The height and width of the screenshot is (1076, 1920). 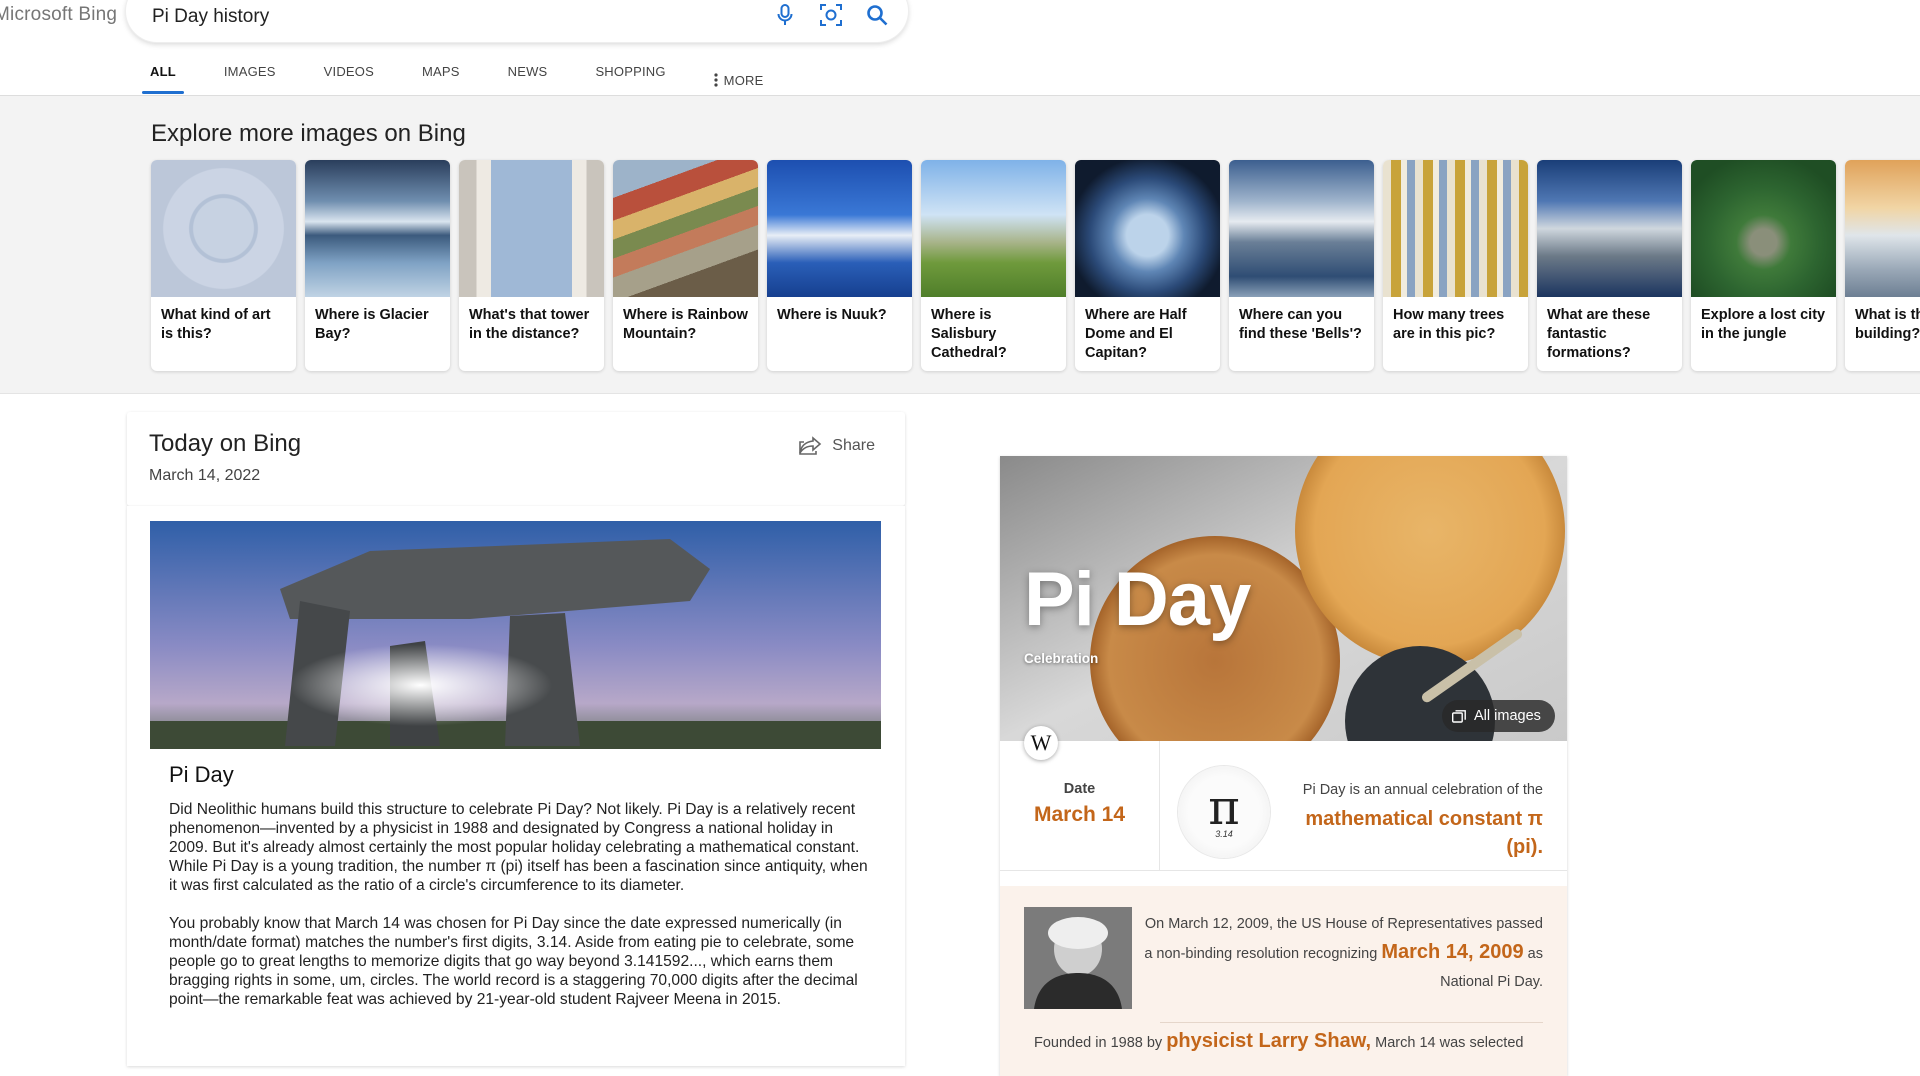 I want to click on kp-title: Pi Day, so click(x=1137, y=599).